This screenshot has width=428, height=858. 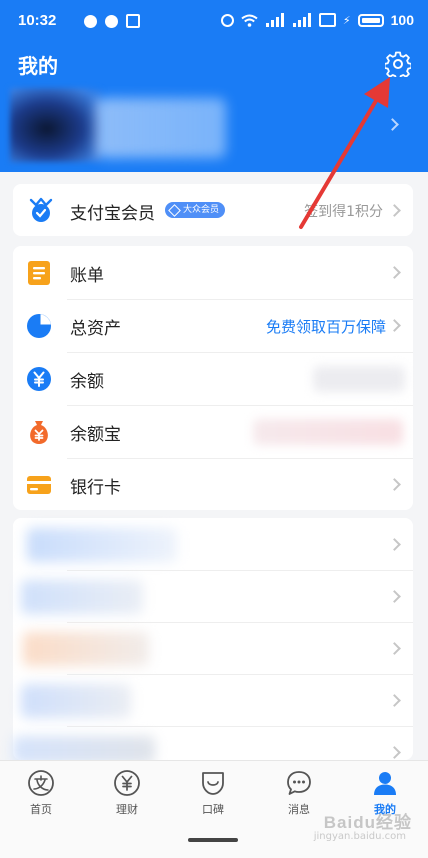 What do you see at coordinates (87, 276) in the screenshot?
I see `list-item-label: 账单` at bounding box center [87, 276].